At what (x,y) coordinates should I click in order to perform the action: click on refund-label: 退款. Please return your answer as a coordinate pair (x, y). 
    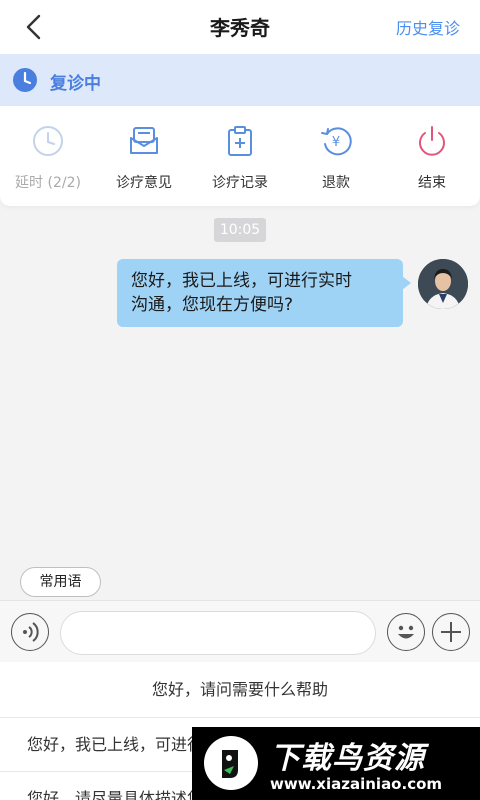
    Looking at the image, I should click on (336, 183).